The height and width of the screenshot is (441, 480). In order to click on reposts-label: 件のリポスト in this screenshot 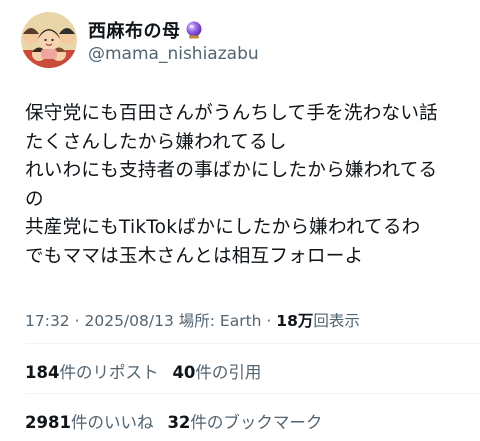, I will do `click(109, 372)`.